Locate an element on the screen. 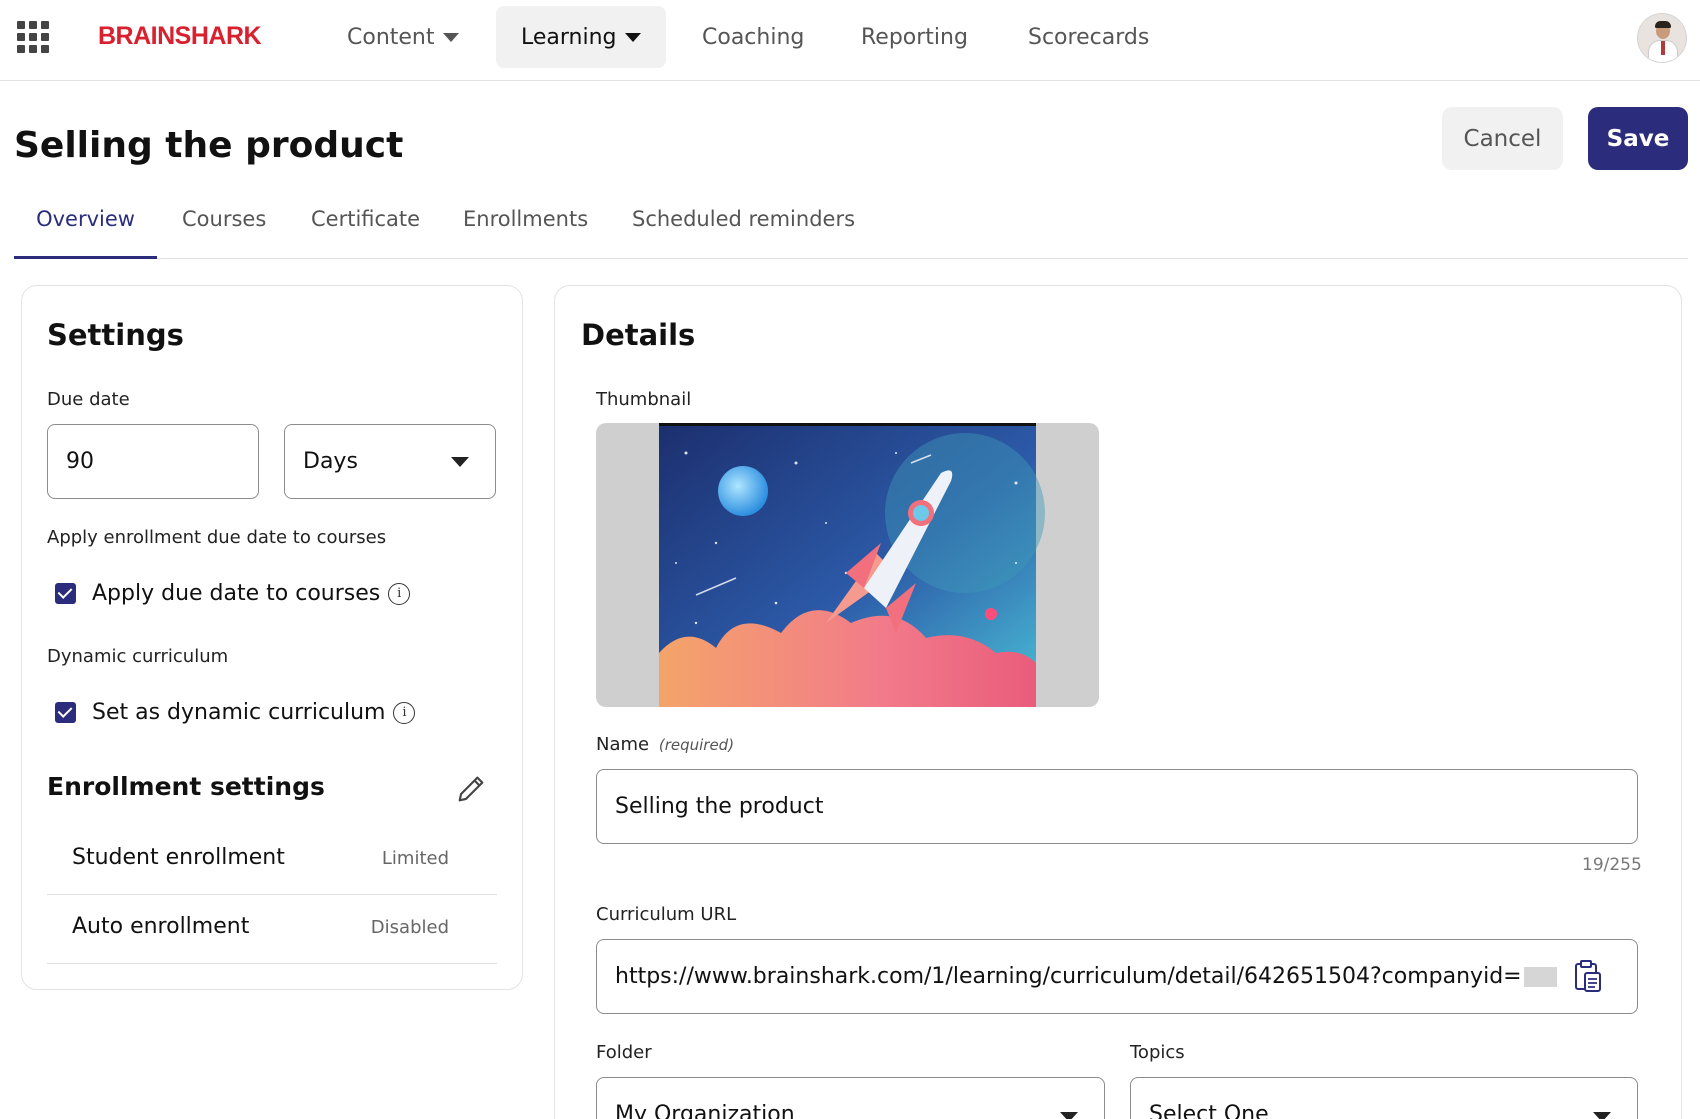 The width and height of the screenshot is (1700, 1119). nav-content: Content is located at coordinates (403, 37).